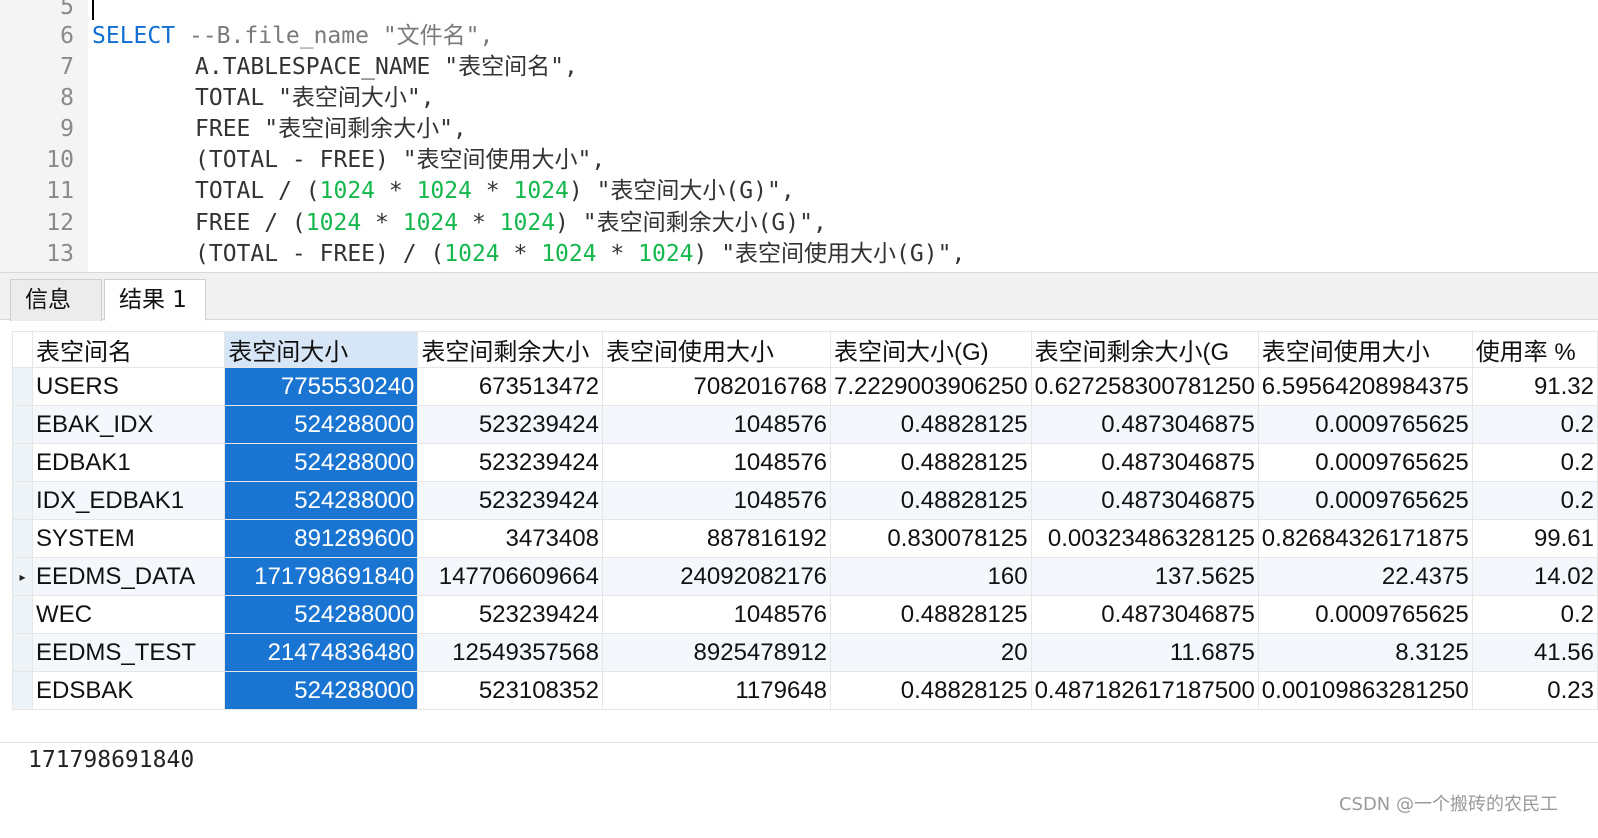 The height and width of the screenshot is (838, 1598). Describe the element at coordinates (716, 538) in the screenshot. I see `table-cell: 887816192` at that location.